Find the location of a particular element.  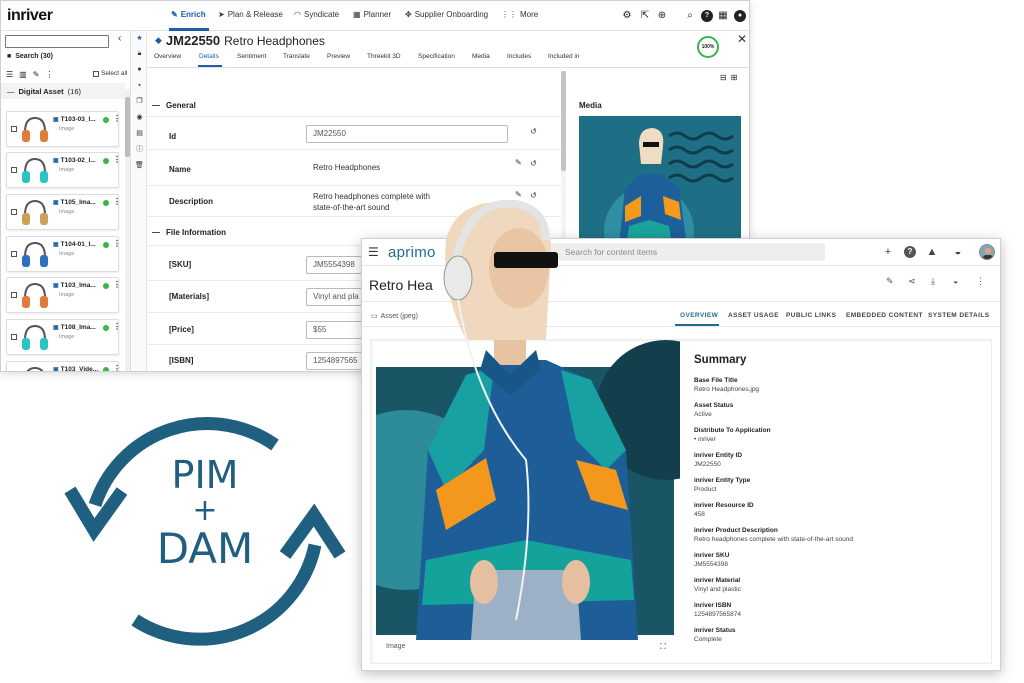

close-icon: ✕ is located at coordinates (742, 39).